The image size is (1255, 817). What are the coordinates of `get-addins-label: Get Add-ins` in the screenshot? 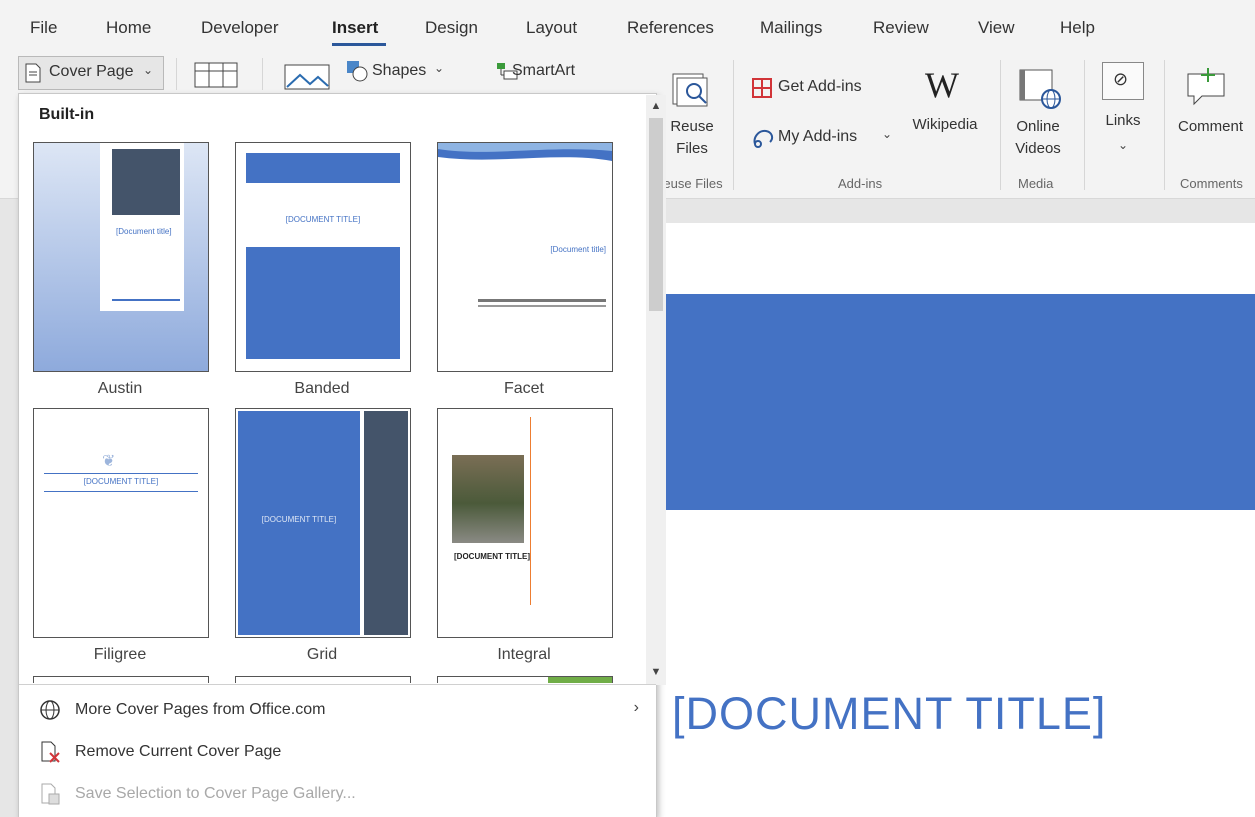 It's located at (820, 86).